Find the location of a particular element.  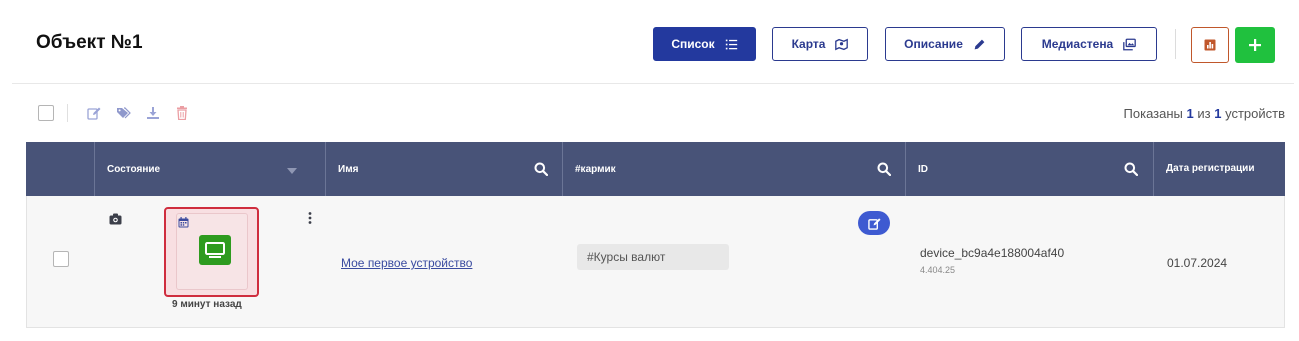

edit-tag-button is located at coordinates (874, 223).